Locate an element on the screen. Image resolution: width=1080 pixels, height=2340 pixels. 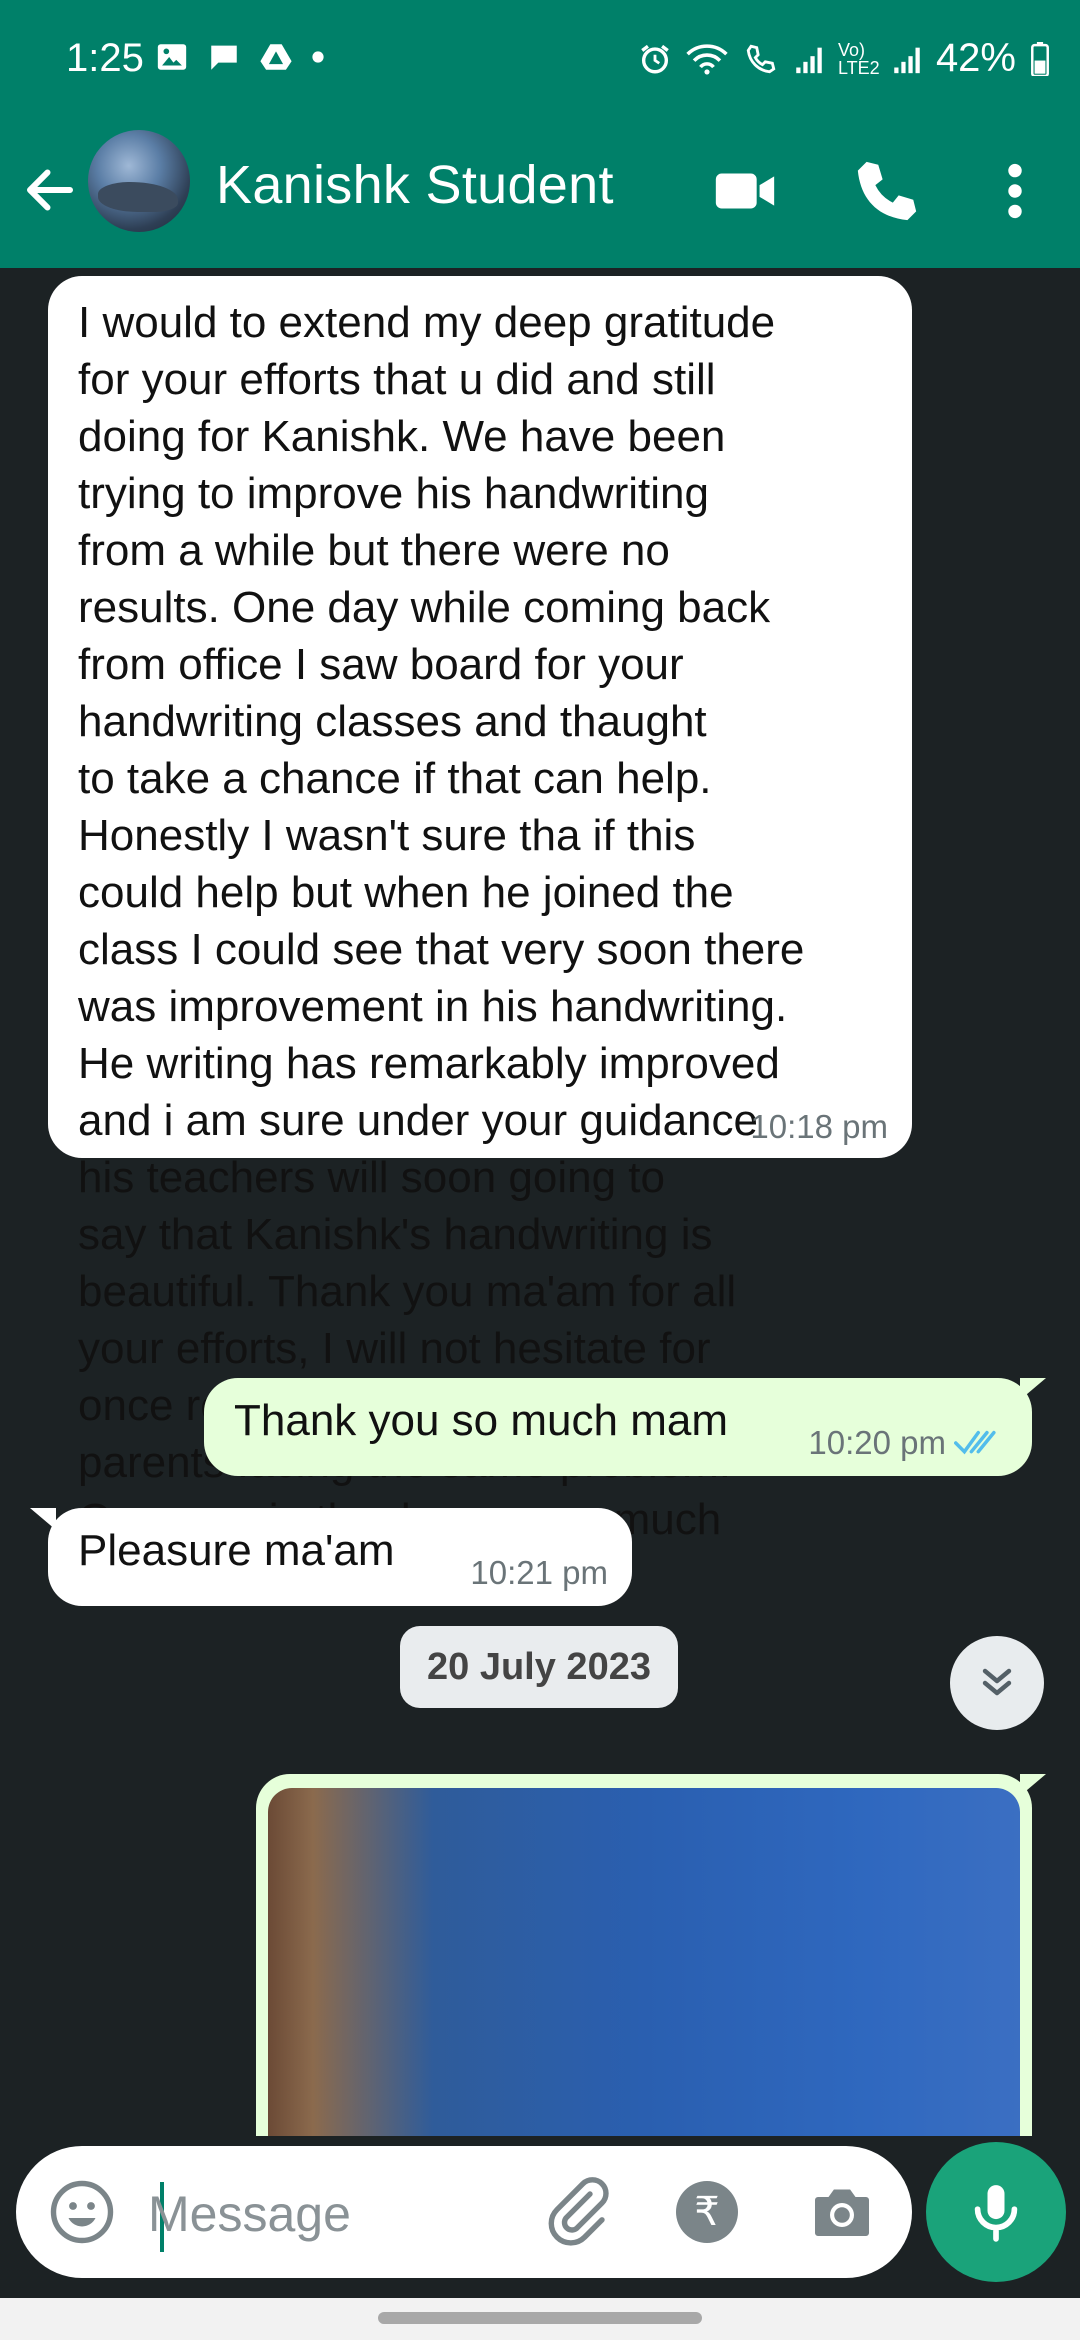
message-outgoing: Thank you so much mam 10:20 pm is located at coordinates (625, 1427).